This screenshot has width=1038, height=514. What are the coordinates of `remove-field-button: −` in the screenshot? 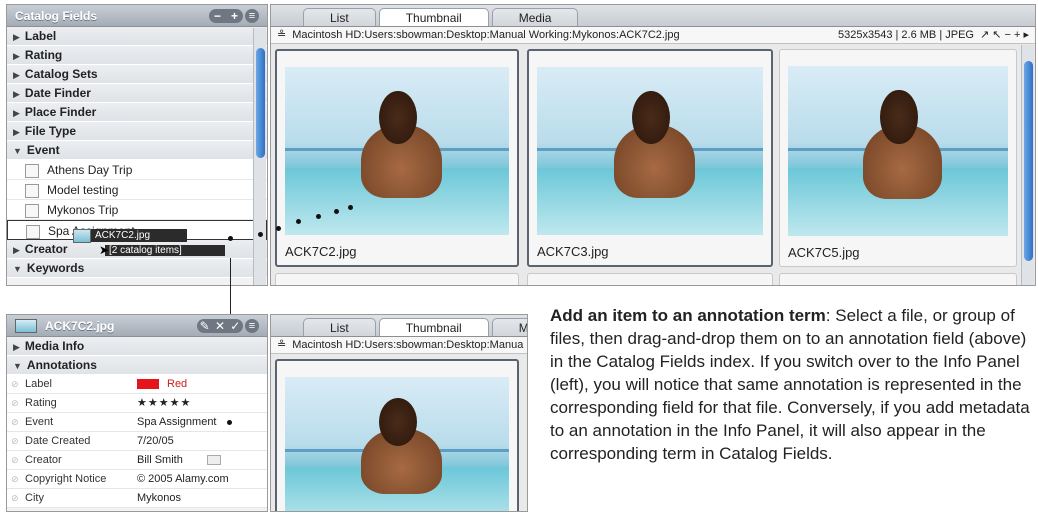 It's located at (217, 16).